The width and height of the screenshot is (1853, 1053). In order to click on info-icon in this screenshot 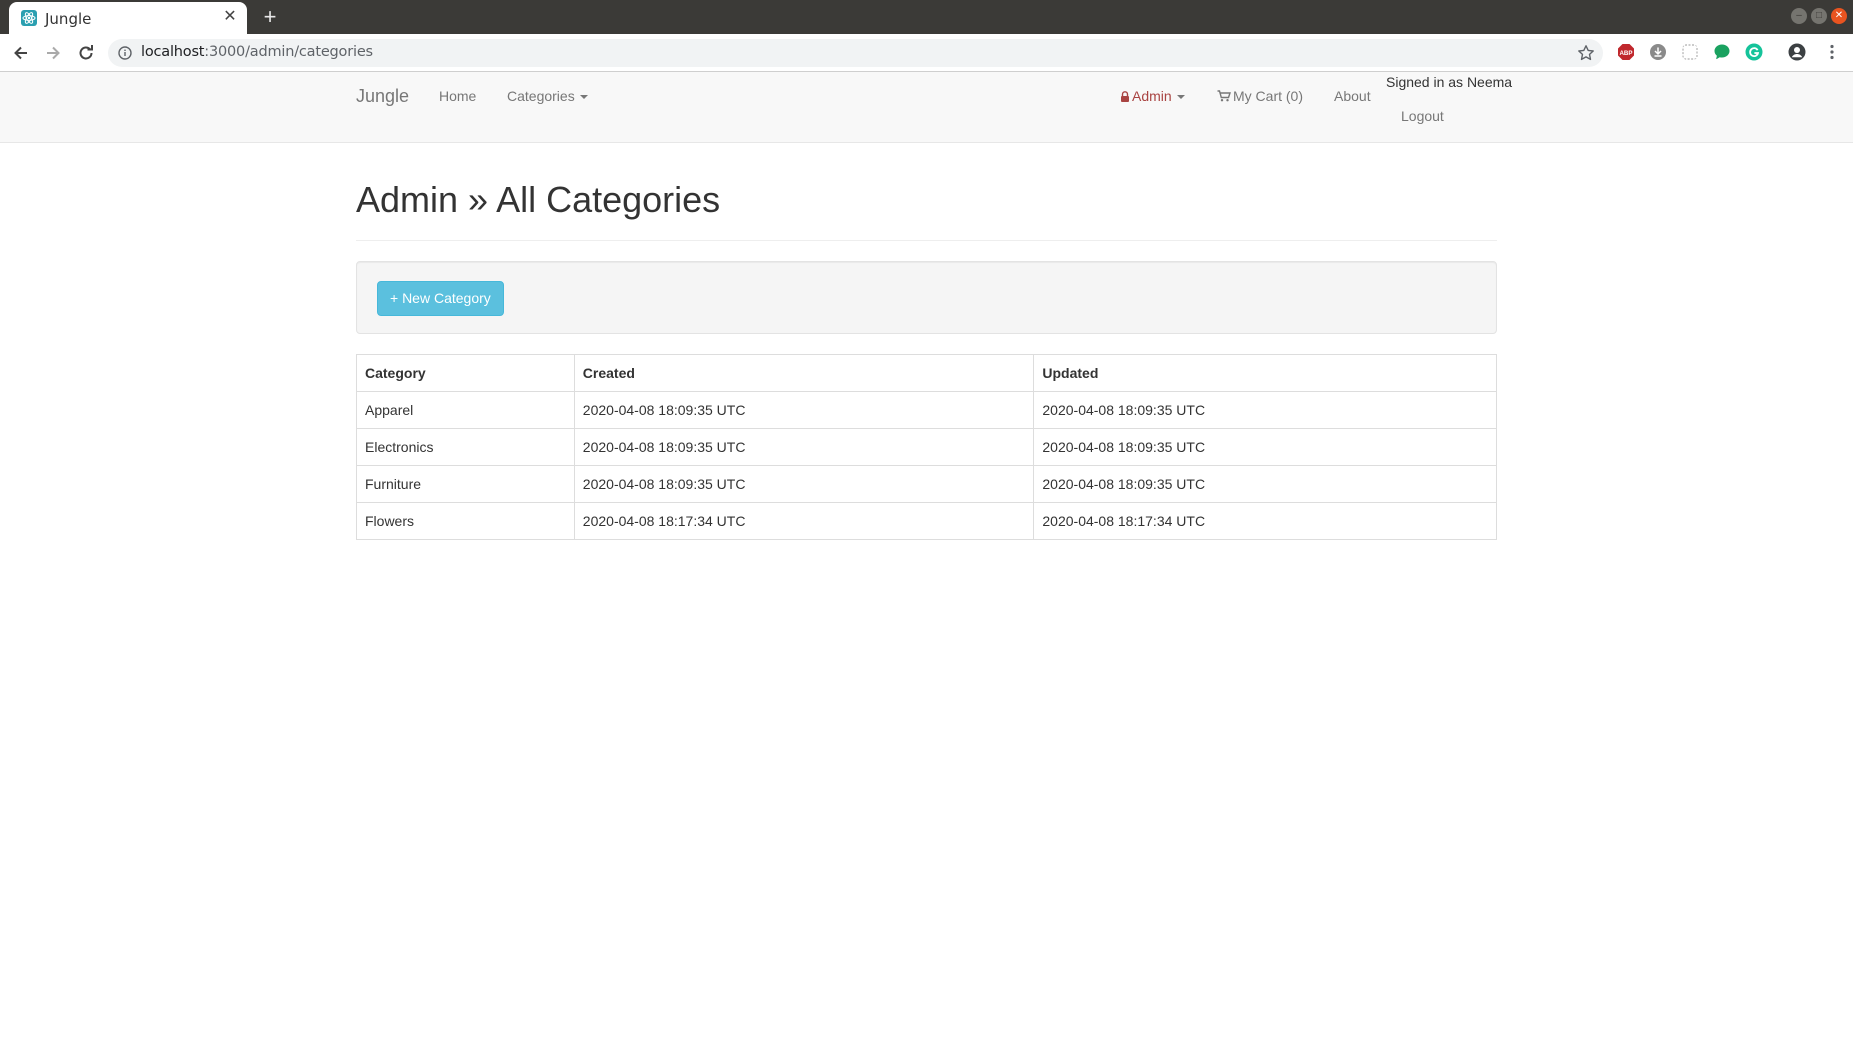, I will do `click(125, 53)`.